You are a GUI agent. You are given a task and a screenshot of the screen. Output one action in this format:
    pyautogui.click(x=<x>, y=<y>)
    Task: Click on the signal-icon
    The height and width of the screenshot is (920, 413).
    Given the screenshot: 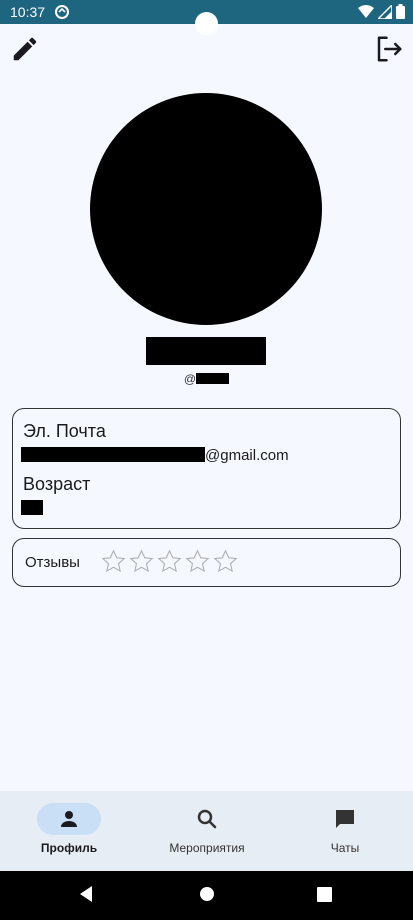 What is the action you would take?
    pyautogui.click(x=385, y=11)
    